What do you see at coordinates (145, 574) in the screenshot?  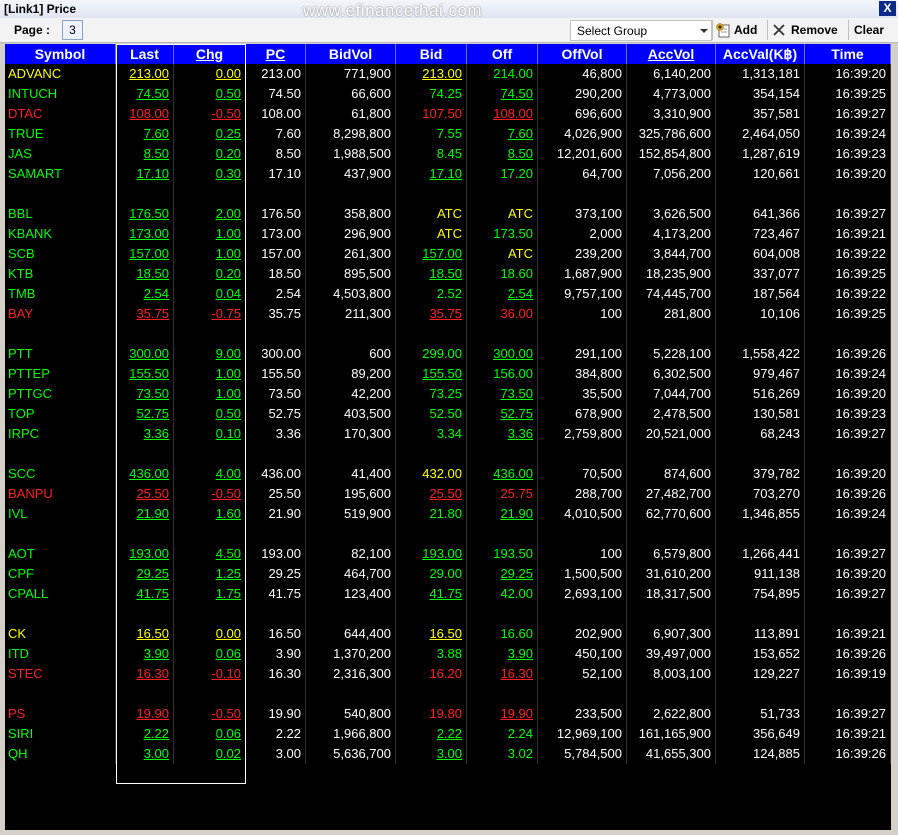 I see `cell-last: 29.25` at bounding box center [145, 574].